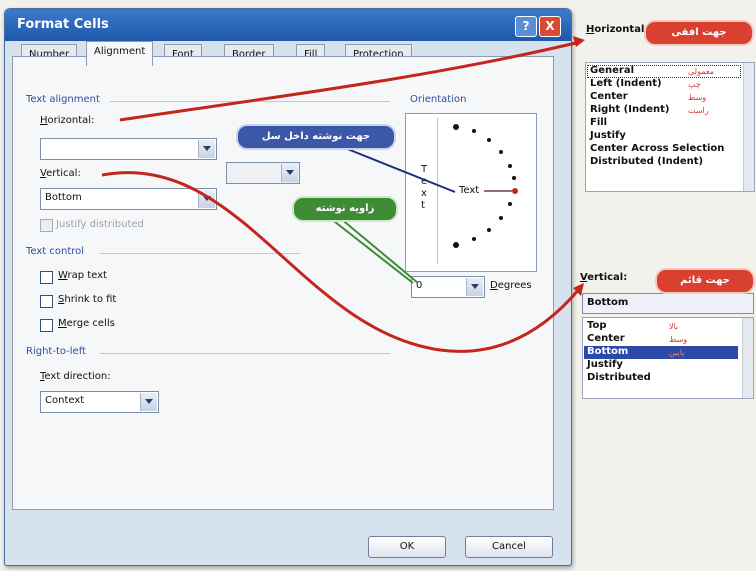 This screenshot has height=571, width=756. I want to click on callout-horizontal: جهت افقی, so click(699, 33).